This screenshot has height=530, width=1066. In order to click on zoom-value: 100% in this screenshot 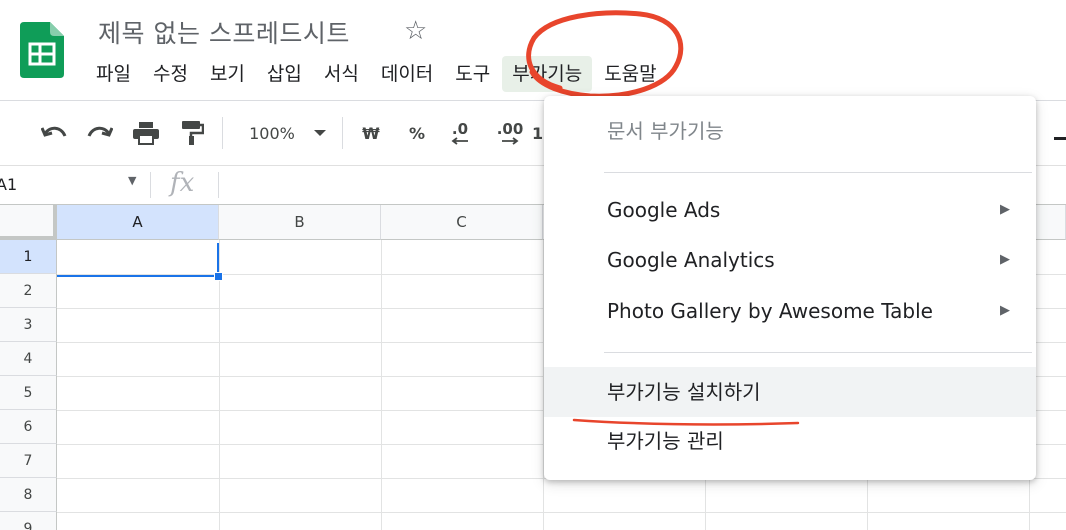, I will do `click(272, 133)`.